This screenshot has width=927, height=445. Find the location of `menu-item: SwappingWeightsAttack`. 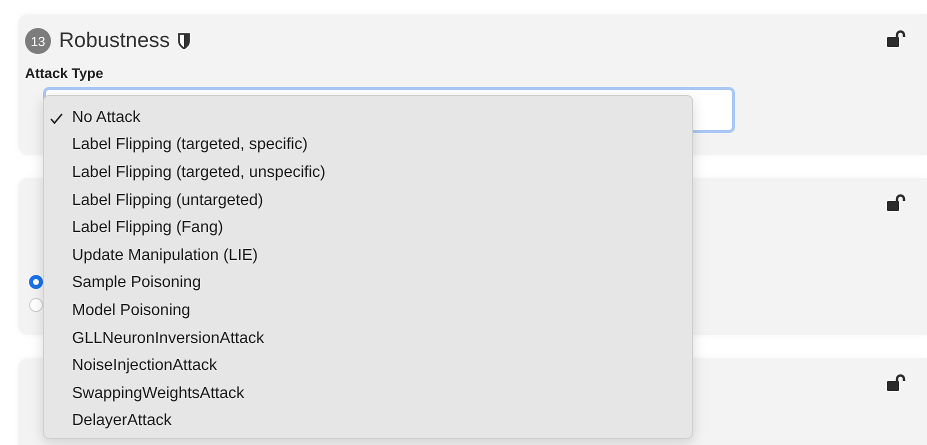

menu-item: SwappingWeightsAttack is located at coordinates (158, 393).